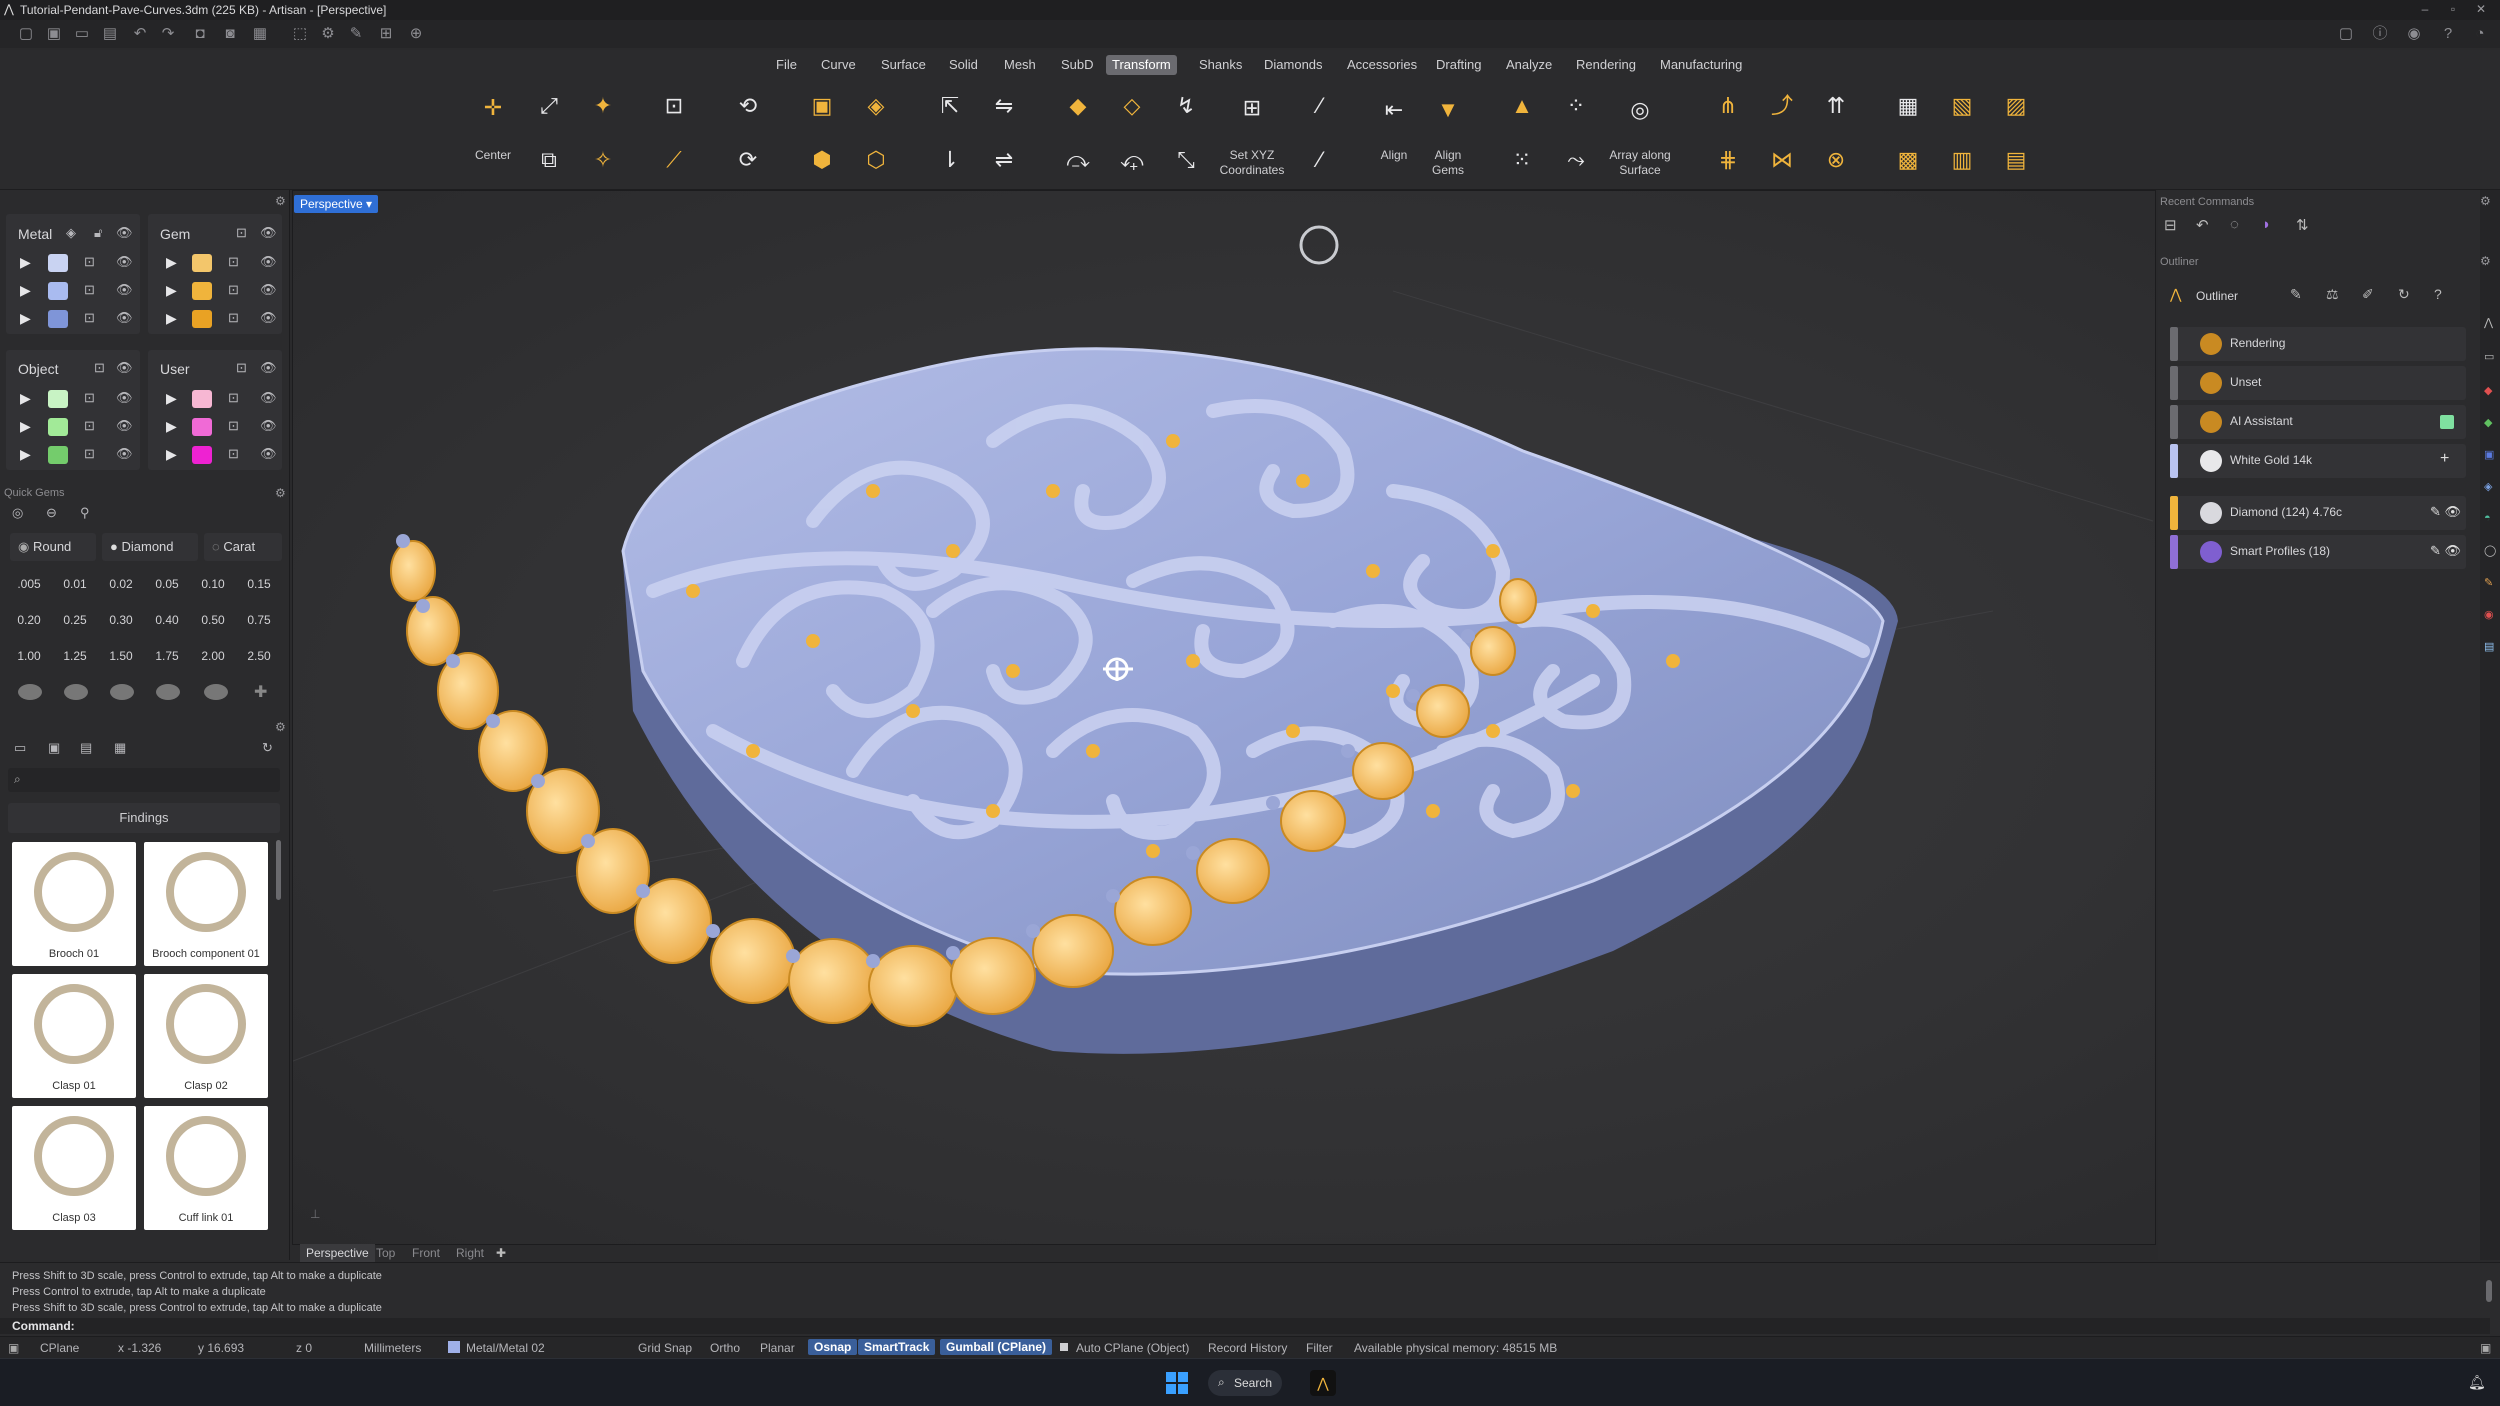 The image size is (2500, 1406). Describe the element at coordinates (1701, 65) in the screenshot. I see `menu-manufacturing: Manufacturing` at that location.